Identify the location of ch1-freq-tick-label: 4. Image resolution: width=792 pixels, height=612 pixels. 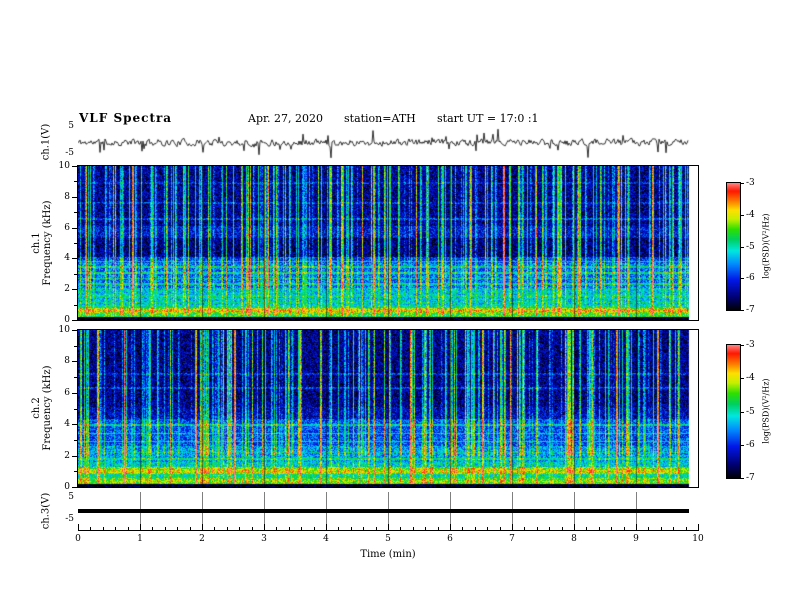
(67, 258).